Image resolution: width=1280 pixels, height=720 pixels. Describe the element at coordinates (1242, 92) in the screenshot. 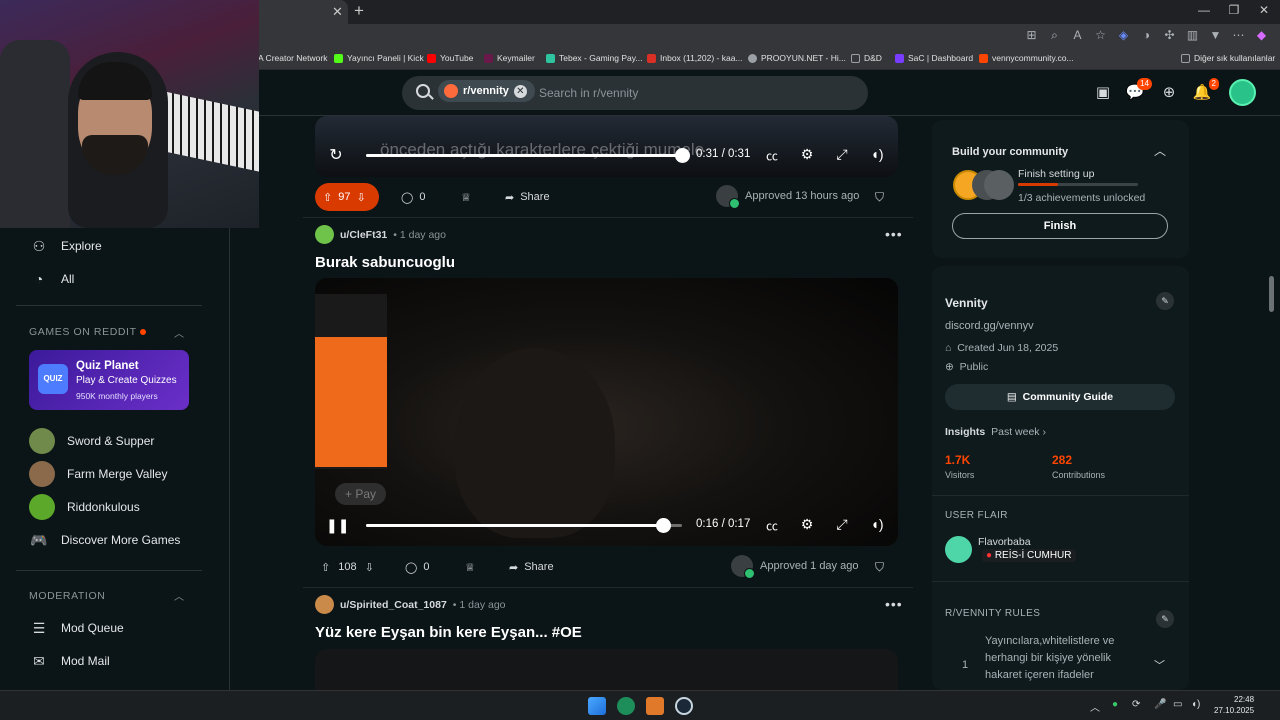

I see `user-avatar` at that location.